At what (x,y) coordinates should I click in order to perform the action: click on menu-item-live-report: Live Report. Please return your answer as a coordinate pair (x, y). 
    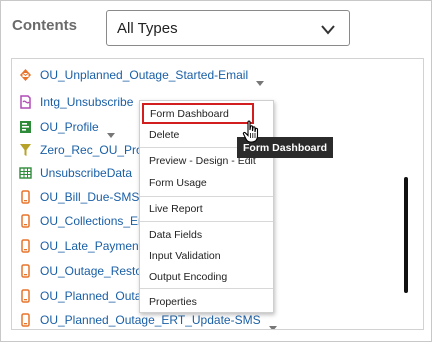
    Looking at the image, I should click on (206, 209).